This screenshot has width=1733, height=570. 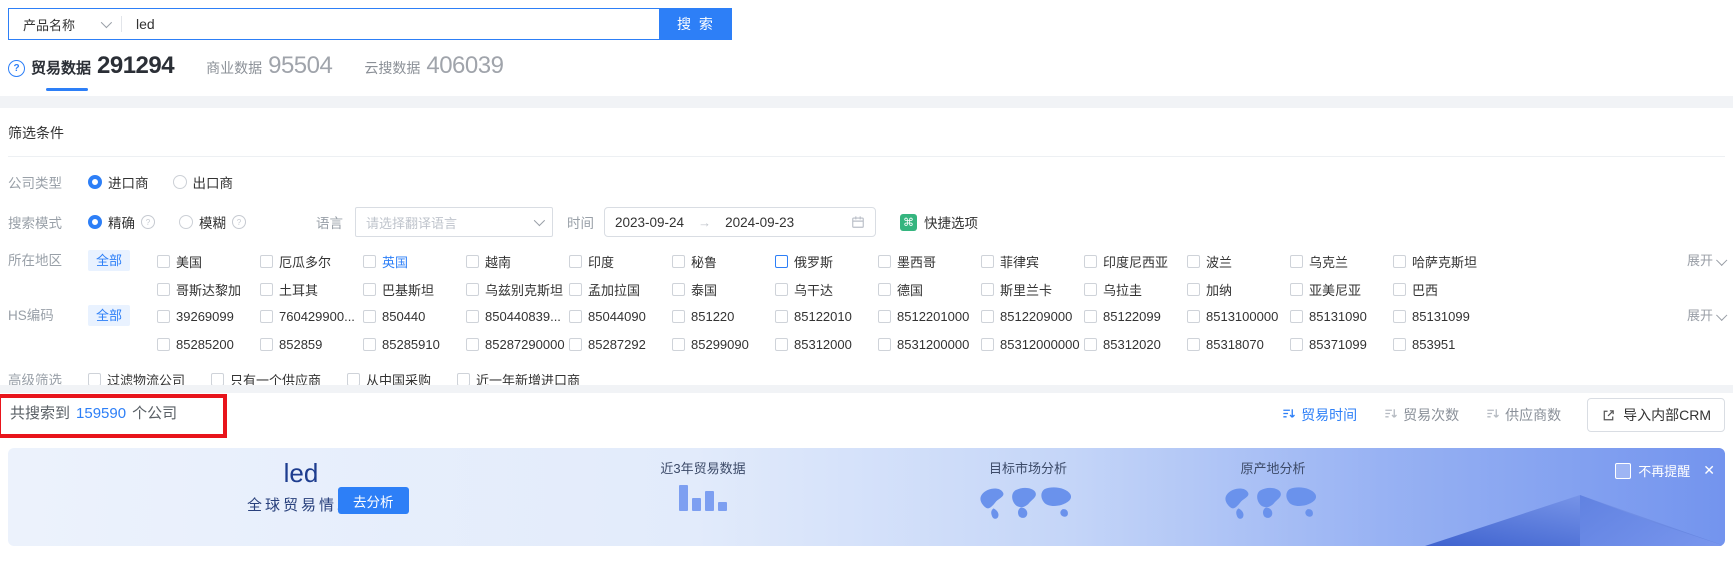 What do you see at coordinates (414, 261) in the screenshot?
I see `region-checkbox: 英国` at bounding box center [414, 261].